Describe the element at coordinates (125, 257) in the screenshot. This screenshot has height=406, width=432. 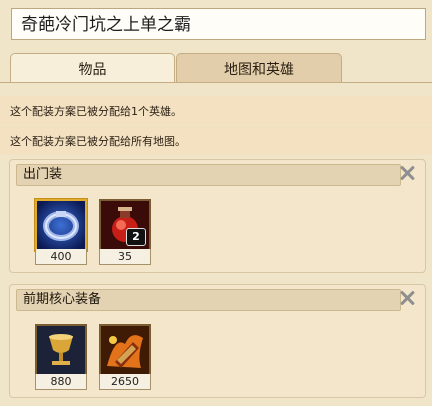
I see `item-cost: 35` at that location.